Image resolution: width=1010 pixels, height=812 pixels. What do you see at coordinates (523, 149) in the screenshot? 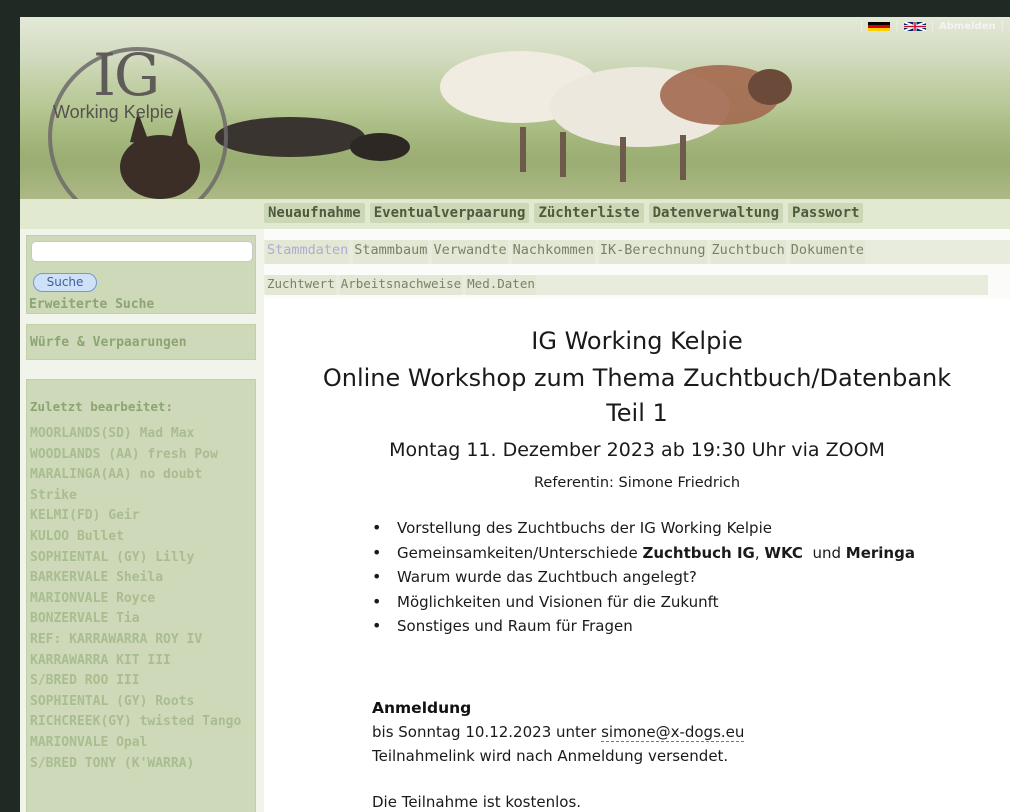
I see `sheep-legs` at bounding box center [523, 149].